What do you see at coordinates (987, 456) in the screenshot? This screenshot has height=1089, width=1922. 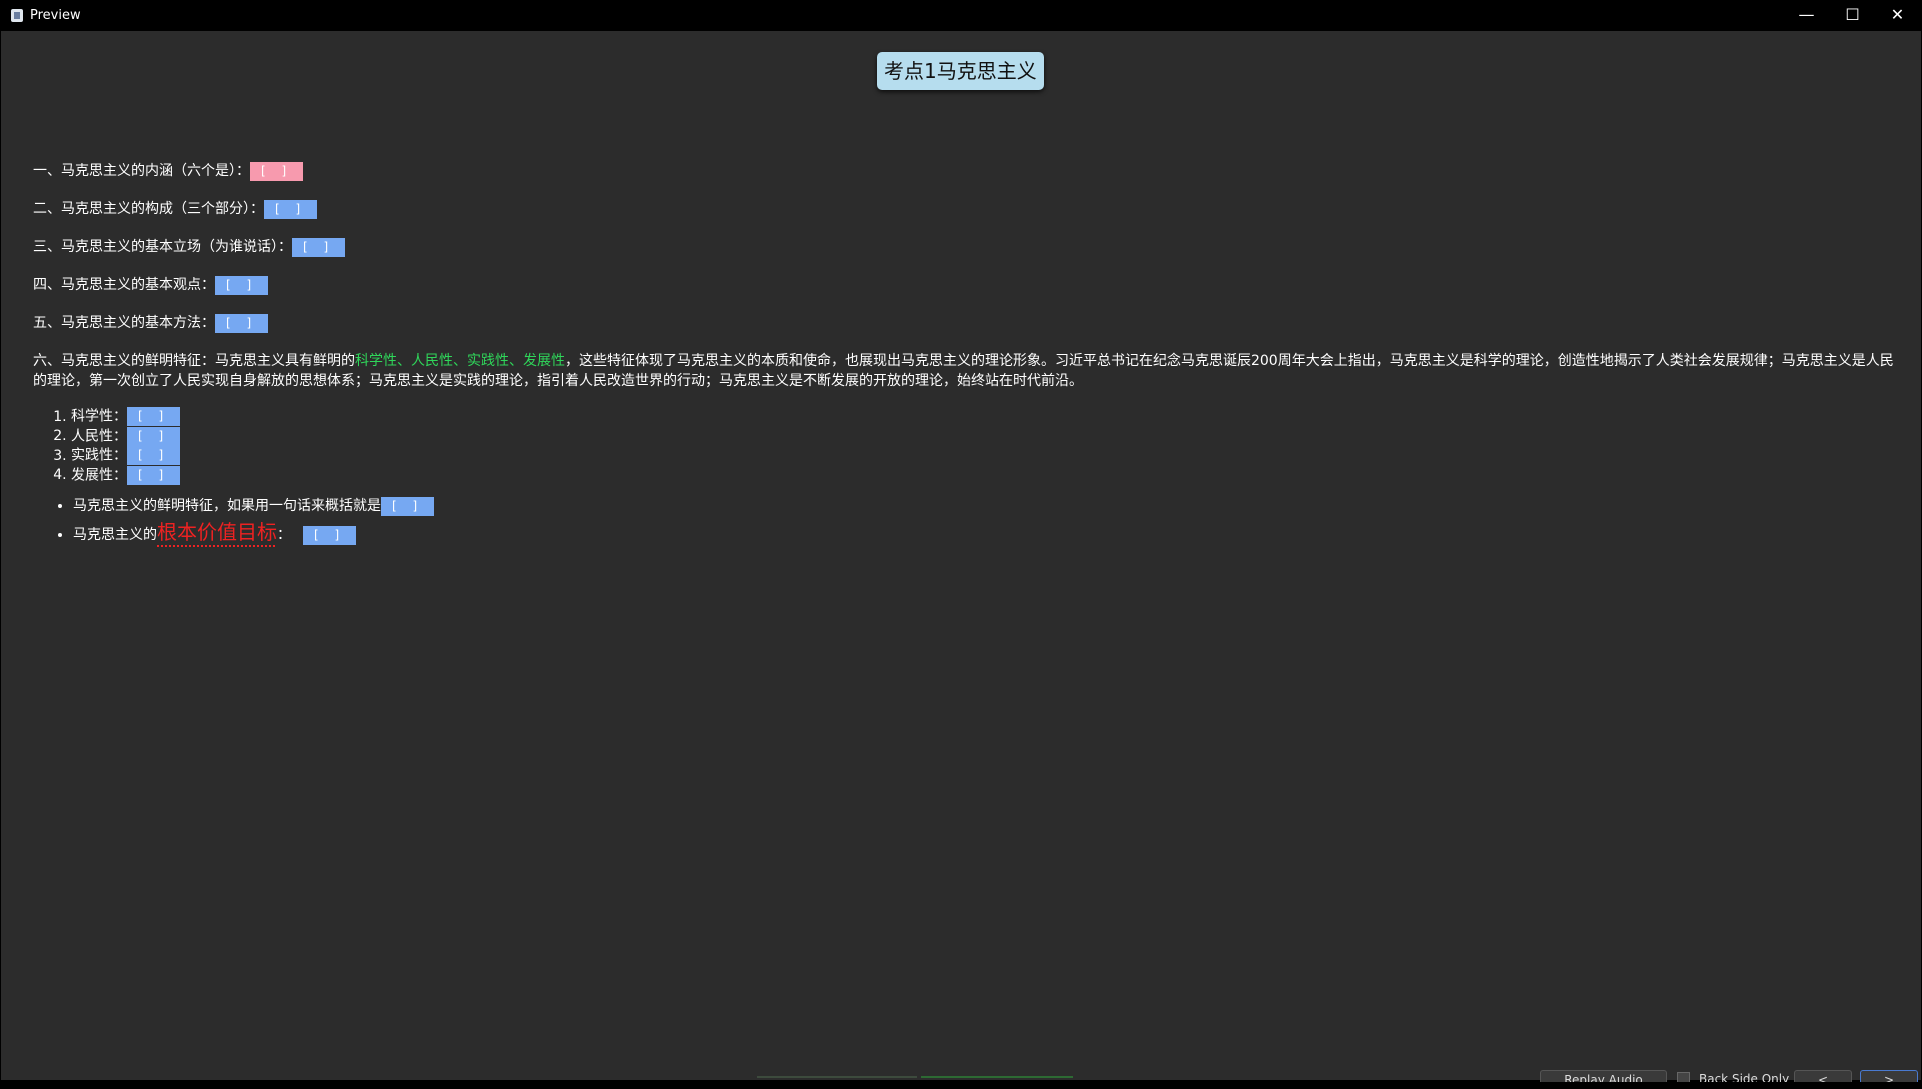 I see `list-item: 实践性：[ ]` at bounding box center [987, 456].